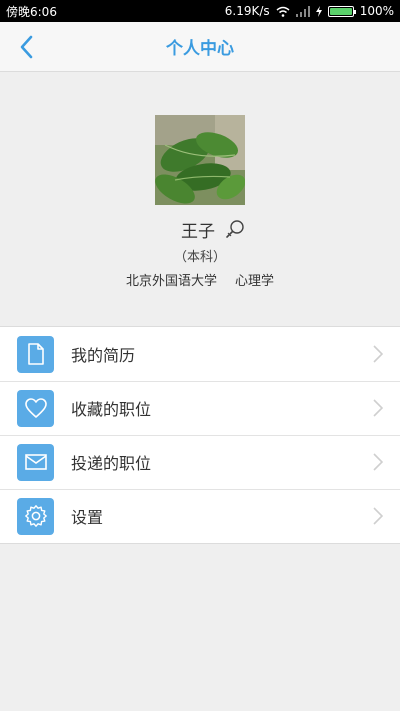 This screenshot has height=711, width=400. I want to click on avatar-image, so click(200, 160).